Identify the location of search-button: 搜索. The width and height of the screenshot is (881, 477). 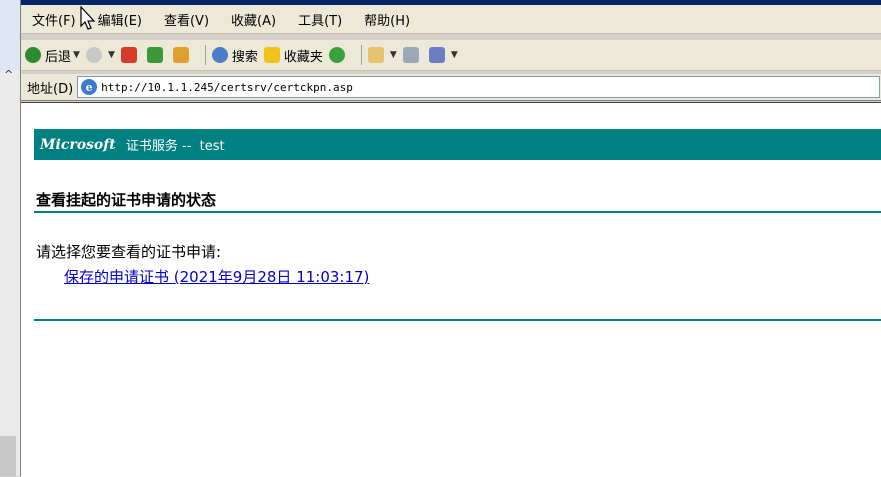
(234, 55).